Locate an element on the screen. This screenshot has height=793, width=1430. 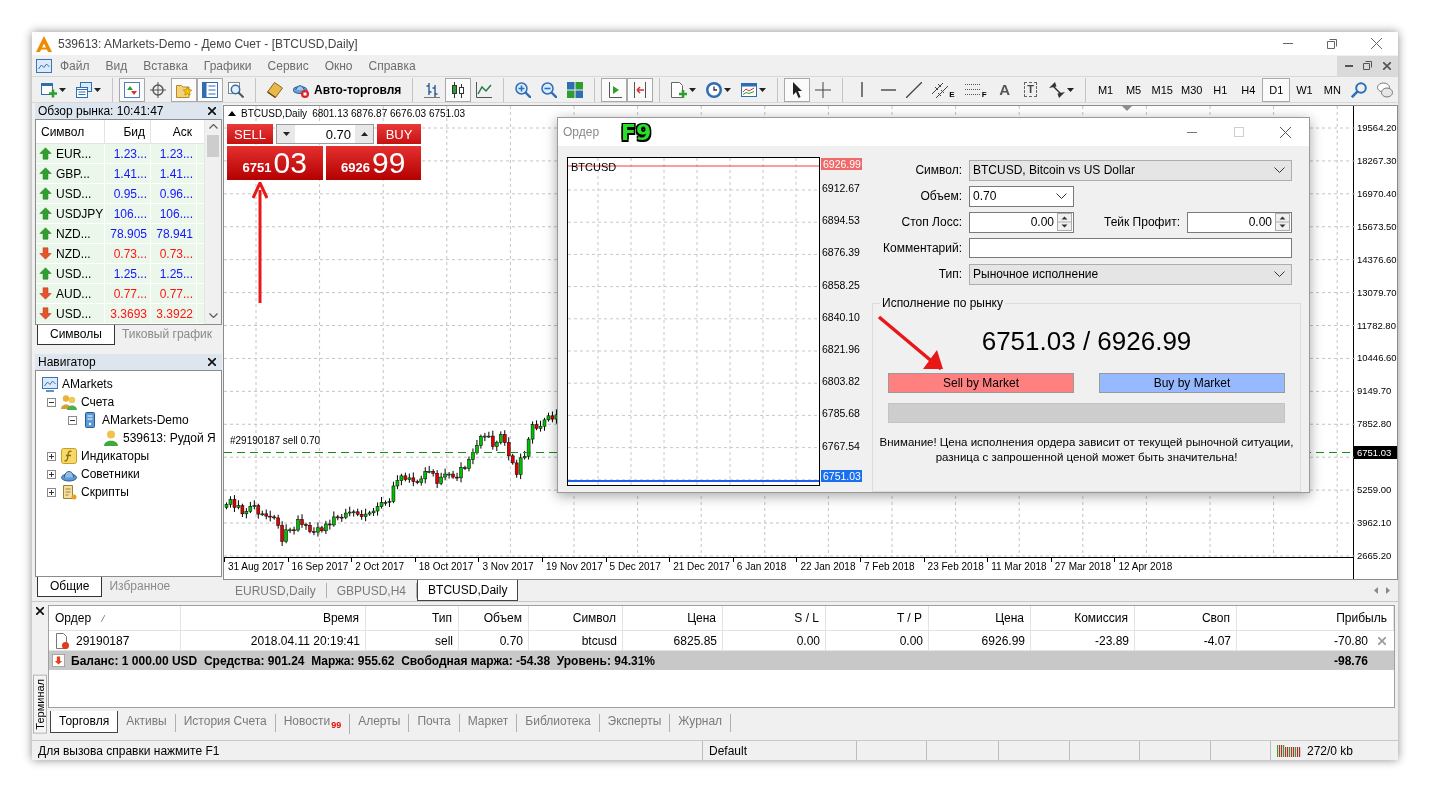
chart-tab: BTCUSD,Daily is located at coordinates (468, 590).